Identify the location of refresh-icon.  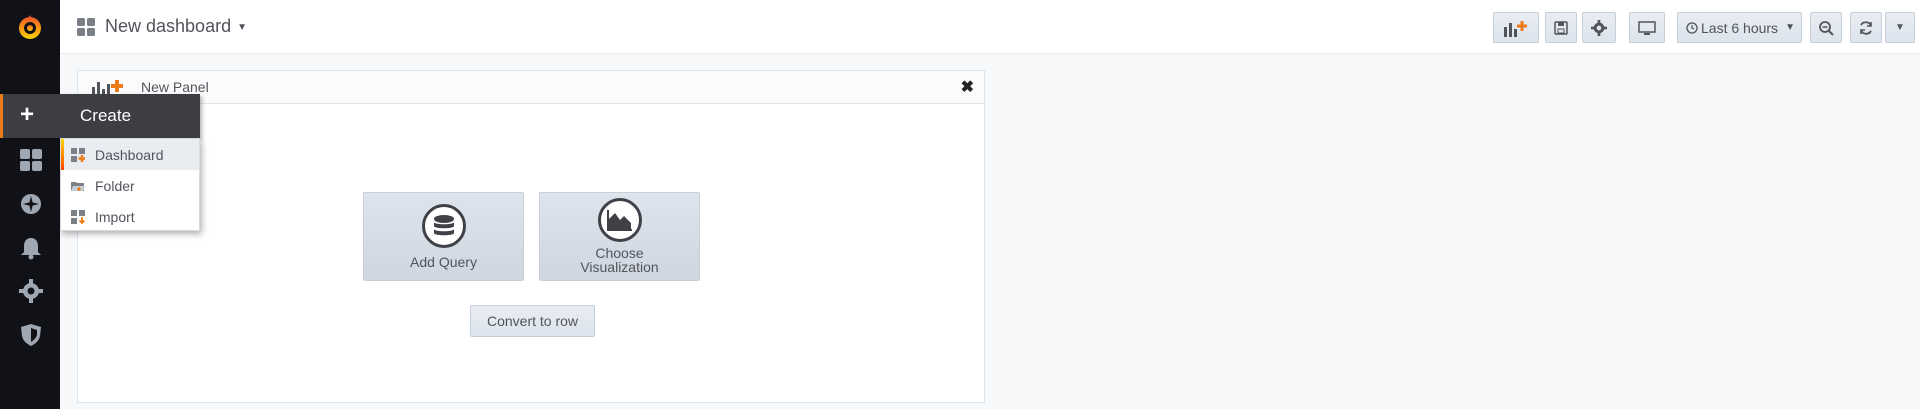
(1866, 27).